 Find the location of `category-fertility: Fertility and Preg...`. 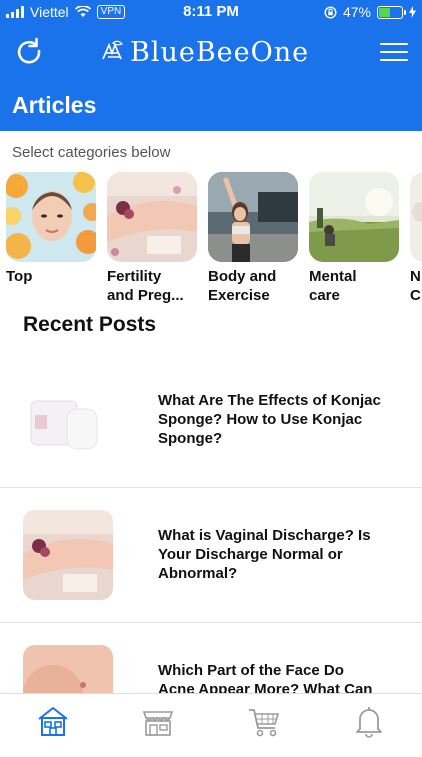

category-fertility: Fertility and Preg... is located at coordinates (152, 238).